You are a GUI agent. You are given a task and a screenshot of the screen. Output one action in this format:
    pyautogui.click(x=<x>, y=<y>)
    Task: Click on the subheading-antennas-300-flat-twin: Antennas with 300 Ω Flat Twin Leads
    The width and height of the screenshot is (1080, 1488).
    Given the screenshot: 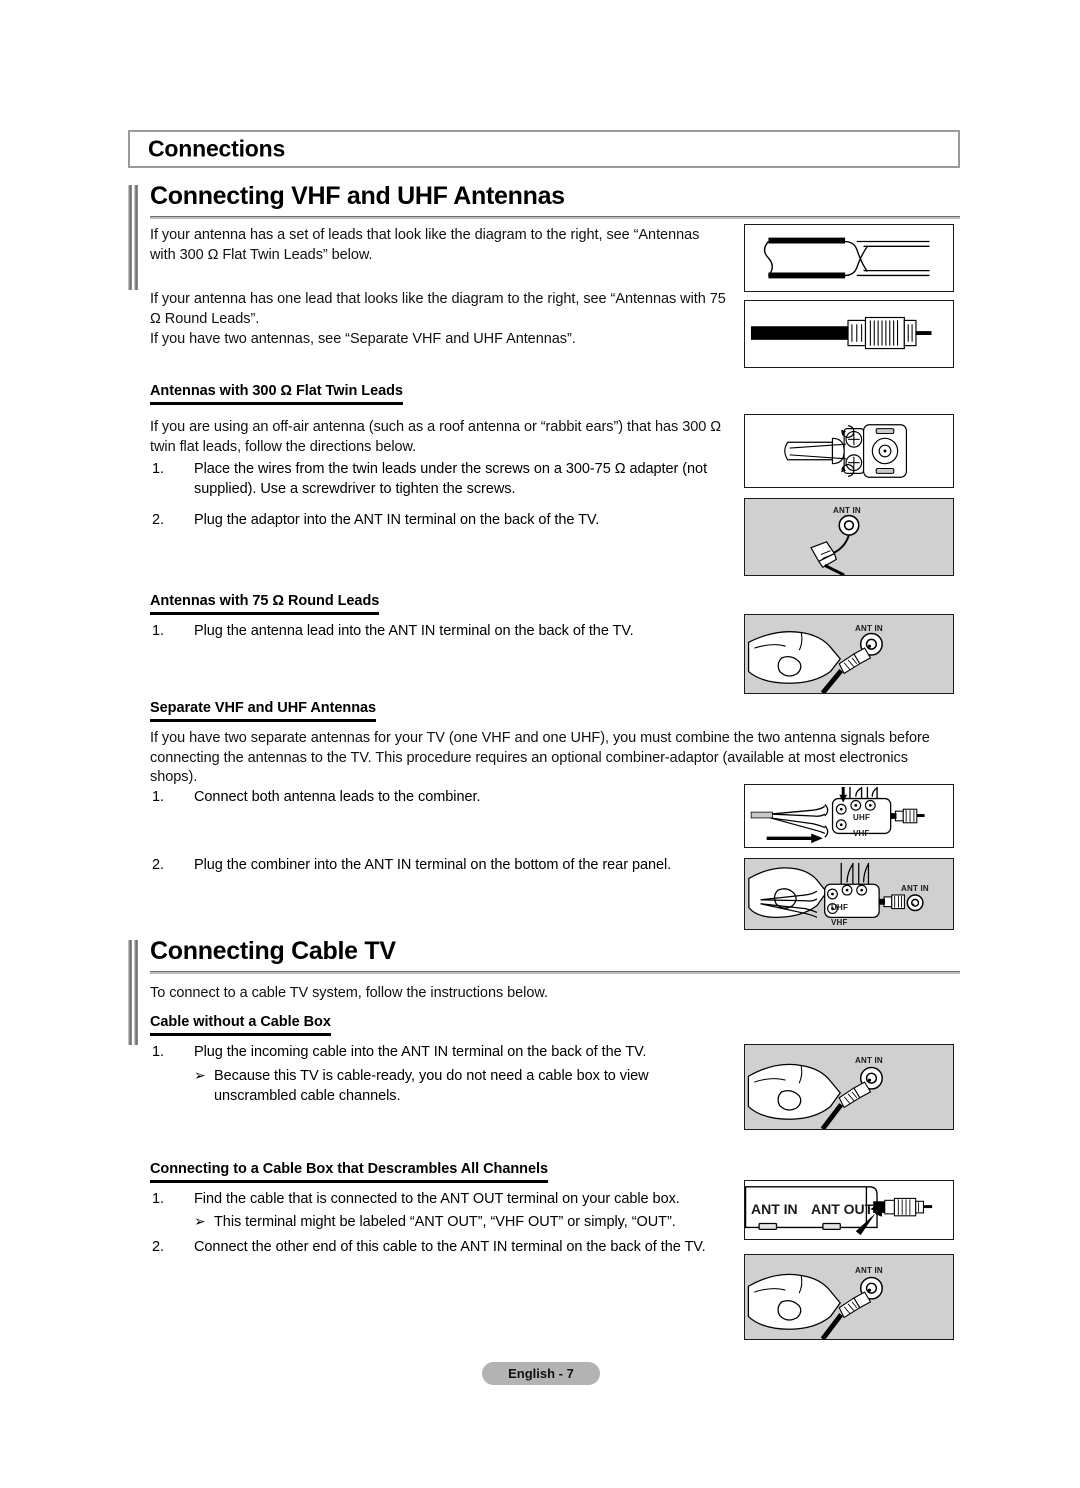 What is the action you would take?
    pyautogui.click(x=276, y=394)
    